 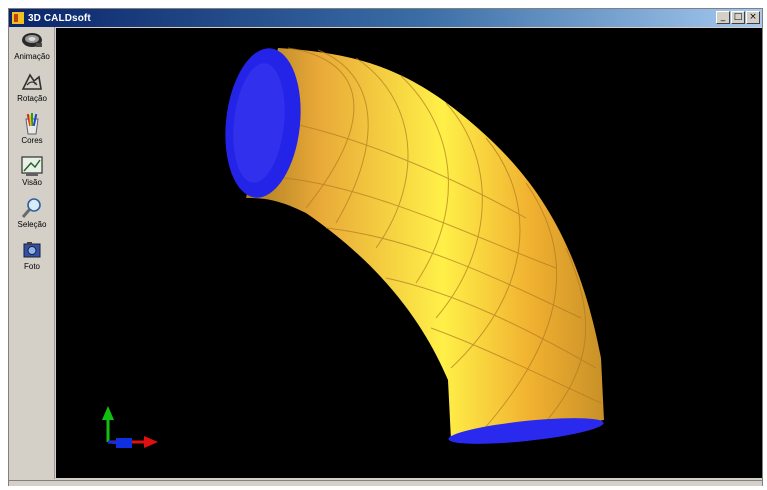 I want to click on tool-colors: Cores, so click(x=32, y=133).